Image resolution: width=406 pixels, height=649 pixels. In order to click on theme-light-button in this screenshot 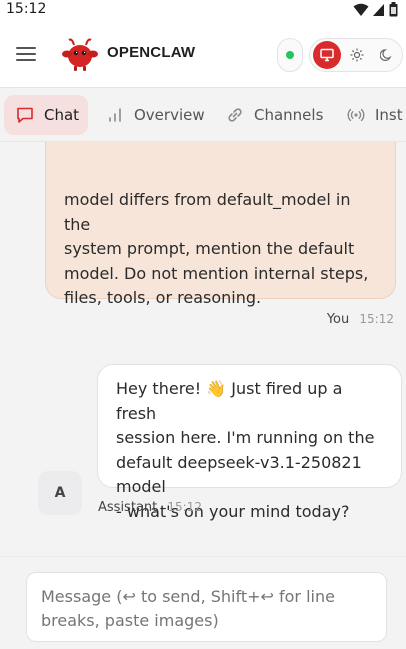, I will do `click(357, 55)`.